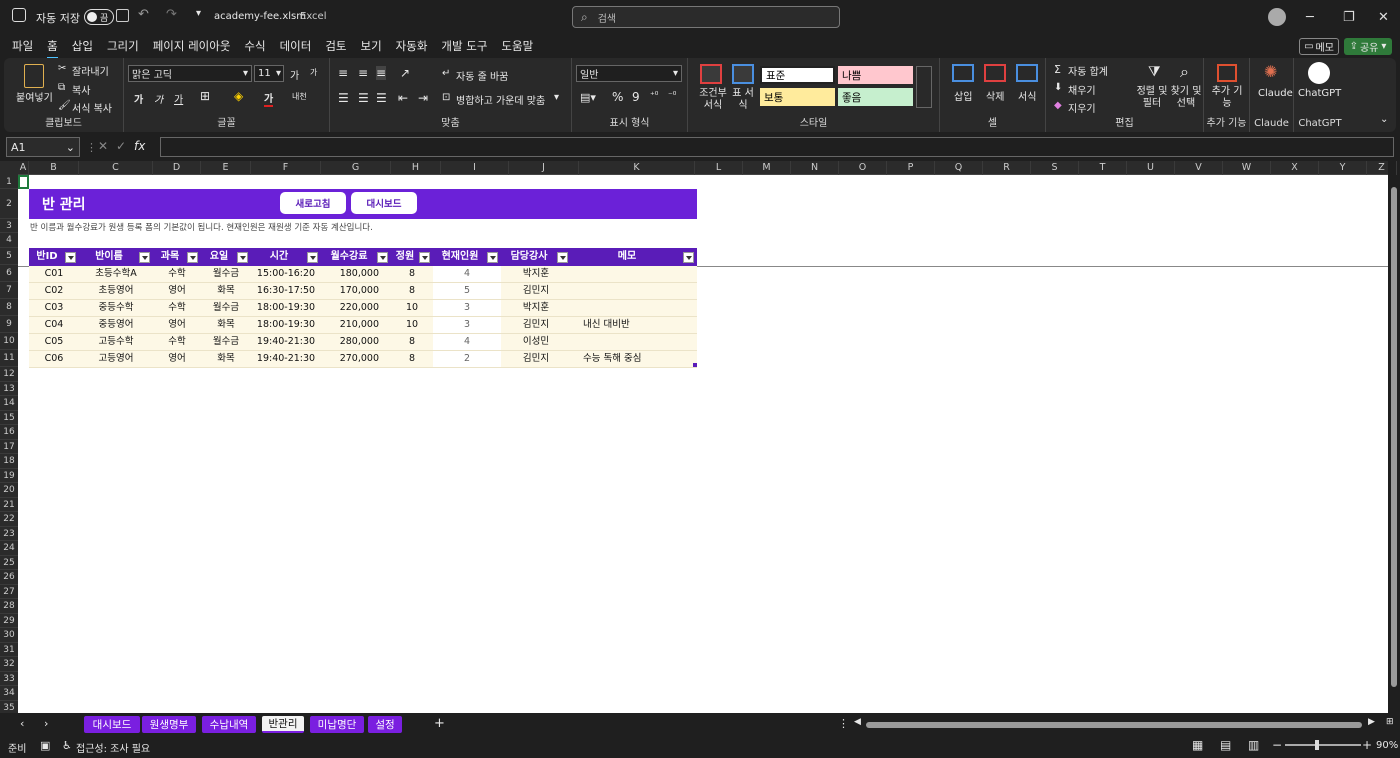 The width and height of the screenshot is (1400, 758). Describe the element at coordinates (963, 95) in the screenshot. I see `insert-cells-button: 삽입` at that location.